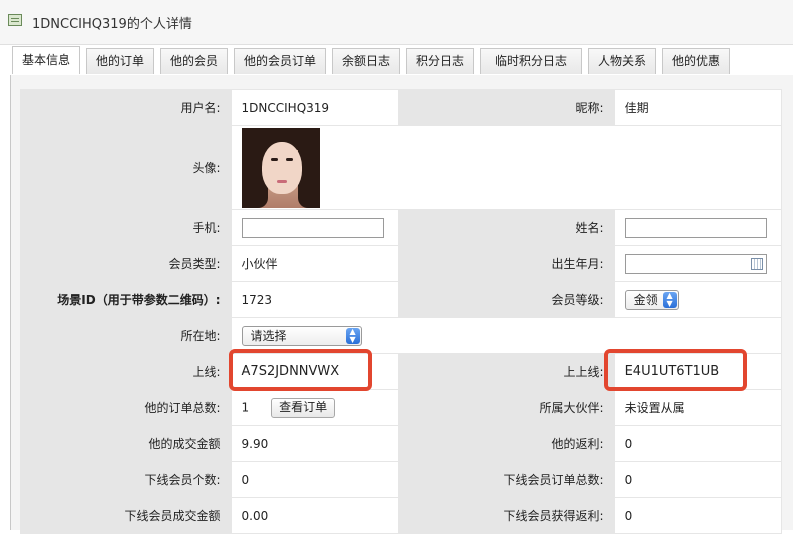 This screenshot has height=534, width=793. I want to click on downline-rebate-value: 0, so click(698, 515).